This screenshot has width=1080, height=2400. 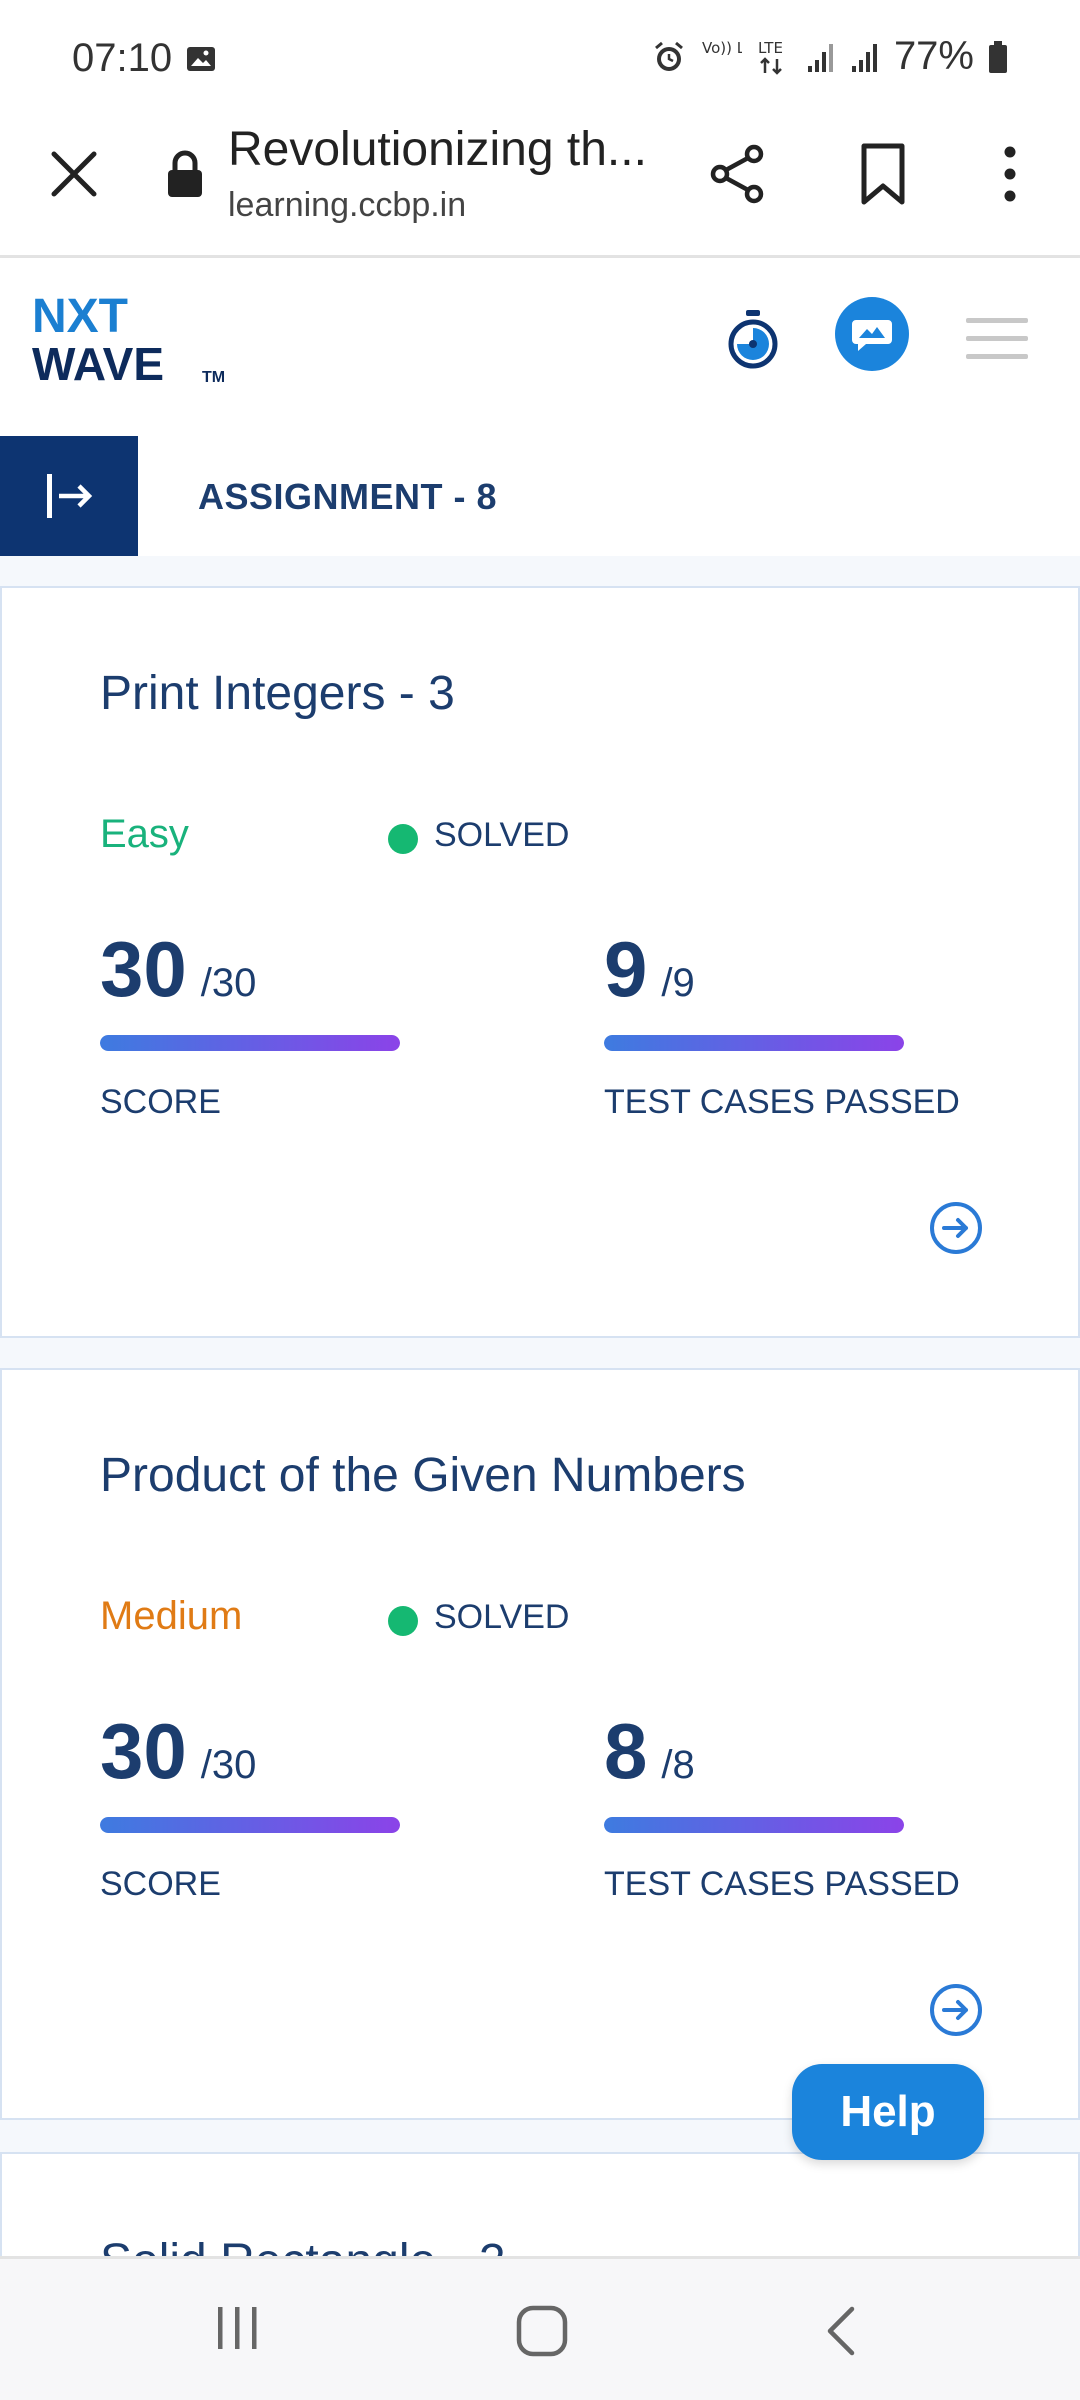 I want to click on volte-label: Vo)) LTE1, so click(x=722, y=48).